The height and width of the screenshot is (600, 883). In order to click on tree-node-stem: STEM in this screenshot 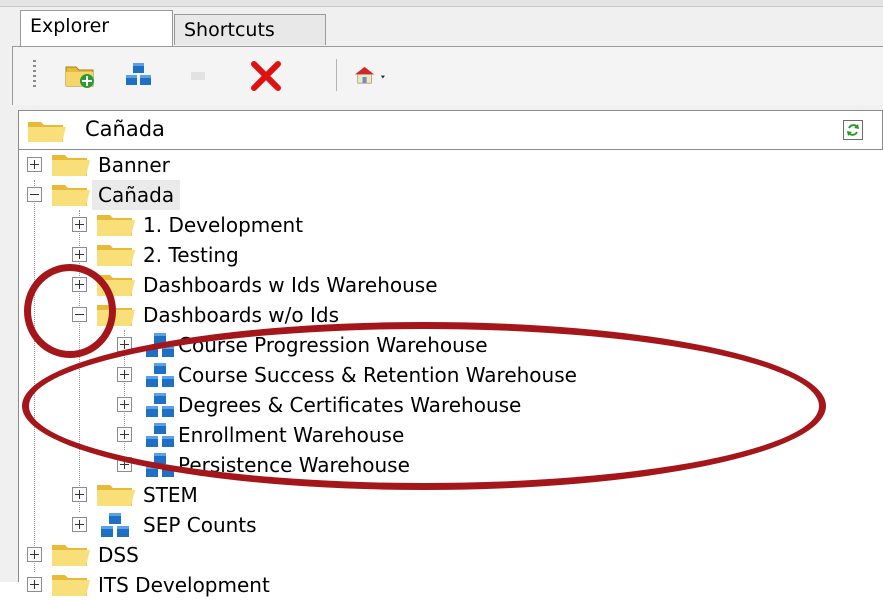, I will do `click(472, 495)`.